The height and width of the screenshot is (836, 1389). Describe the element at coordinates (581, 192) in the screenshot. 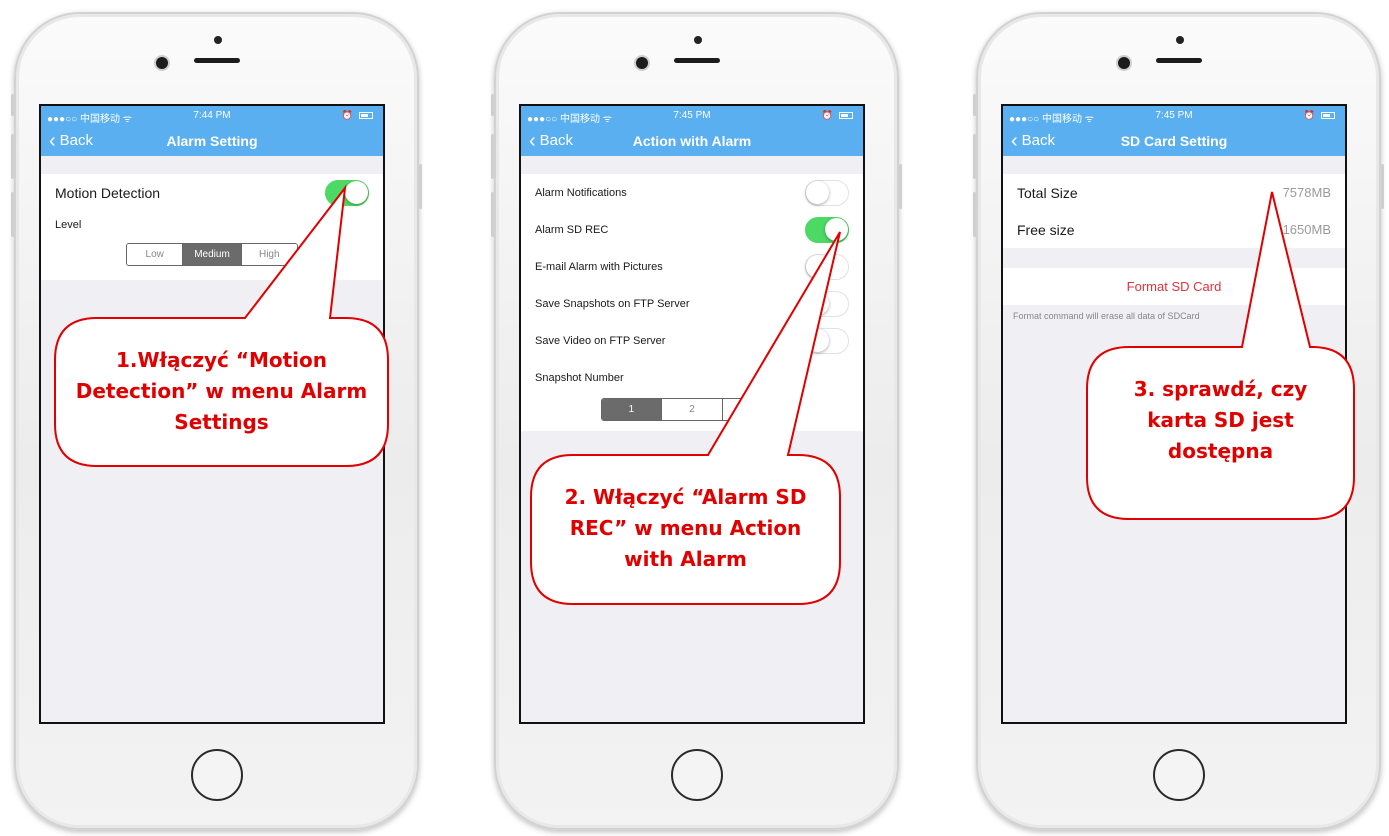

I see `row-label: Alarm Notifications` at that location.